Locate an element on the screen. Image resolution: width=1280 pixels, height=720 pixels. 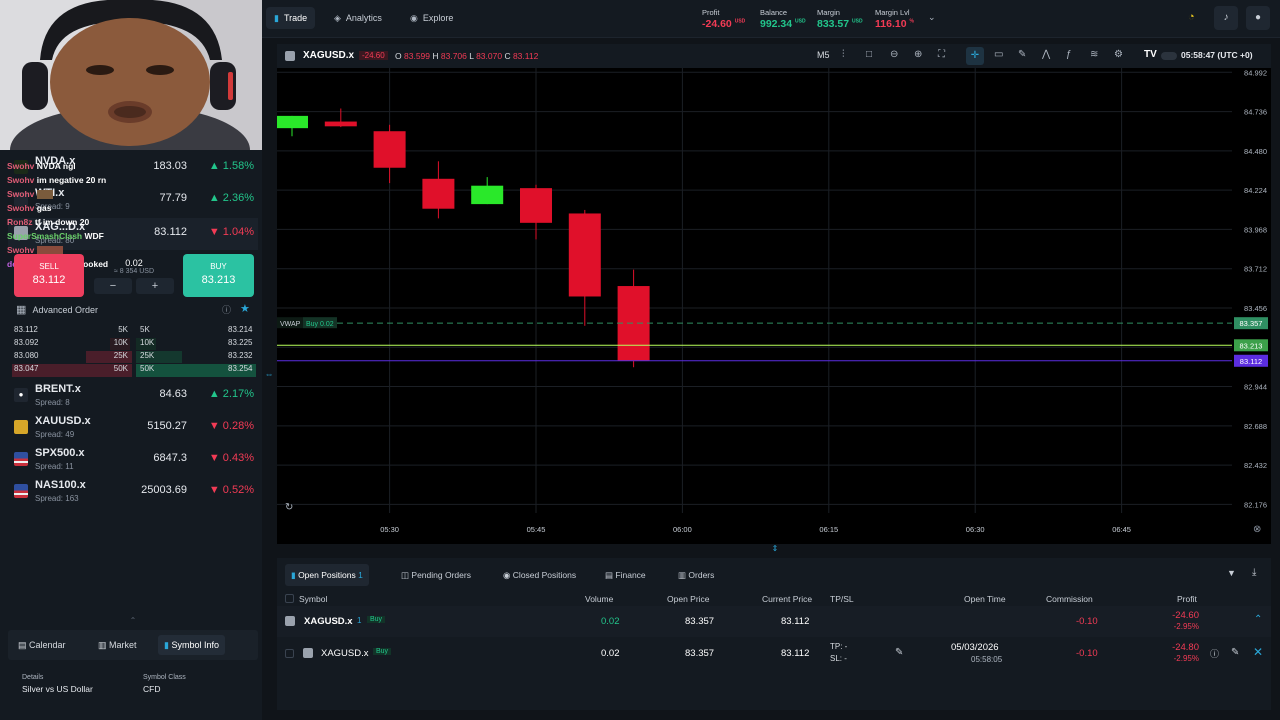
y-tick-label: 83.712 is located at coordinates (1255, 269).